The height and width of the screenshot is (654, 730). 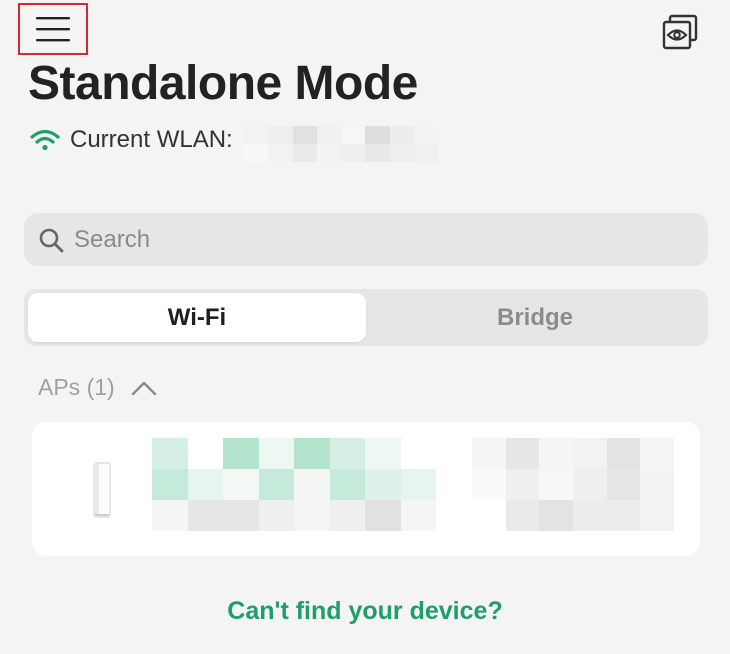 I want to click on tab-bridge: Bridge, so click(x=535, y=317).